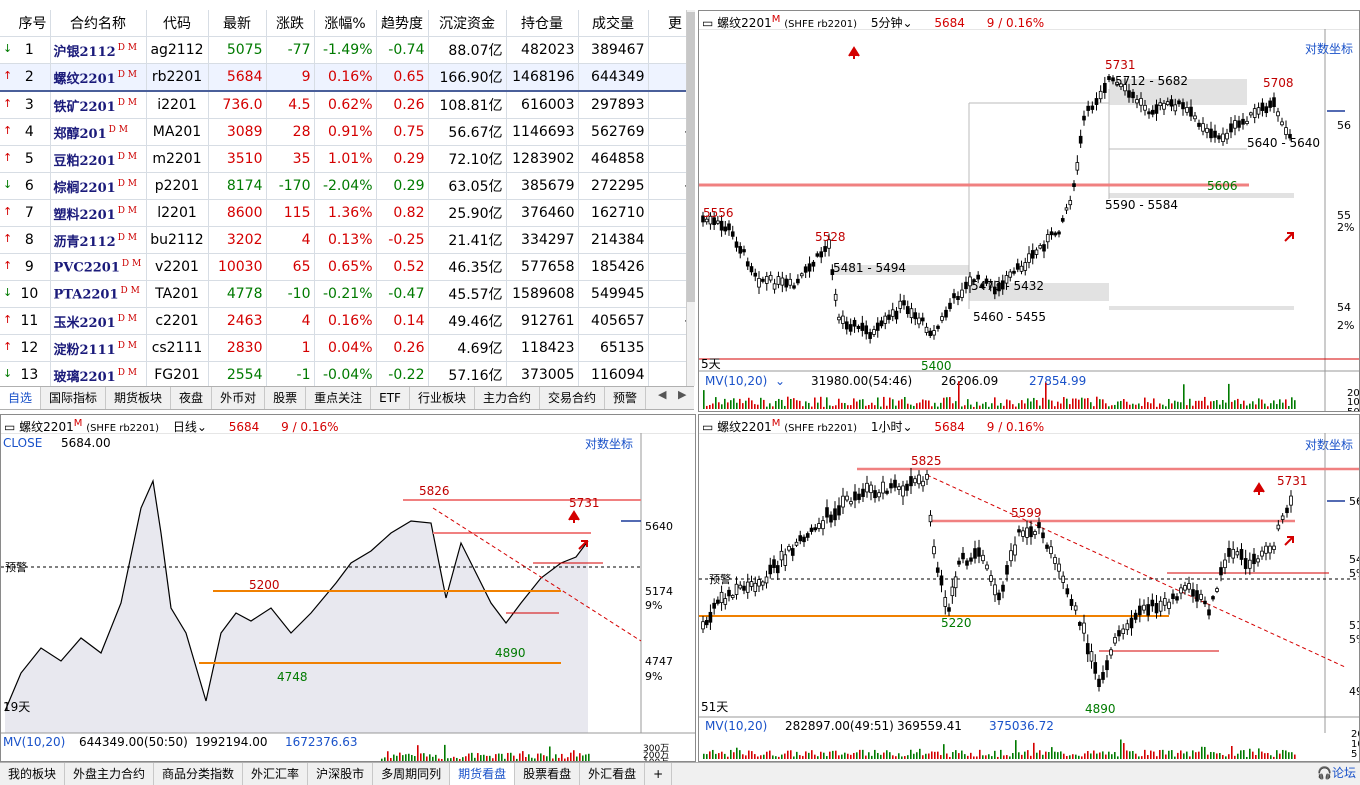 This screenshot has width=1360, height=785. Describe the element at coordinates (87, 267) in the screenshot. I see `contract-name: PVC2201` at that location.